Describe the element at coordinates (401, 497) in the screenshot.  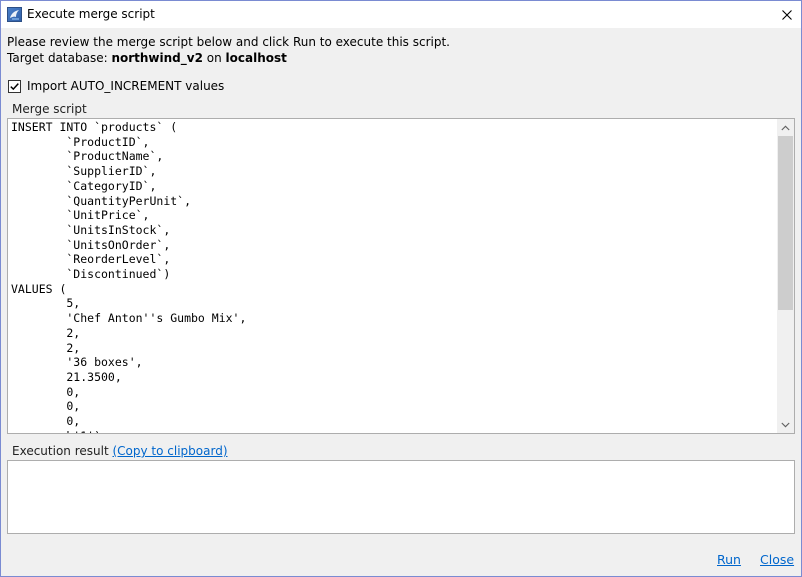
I see `execution-result-box` at that location.